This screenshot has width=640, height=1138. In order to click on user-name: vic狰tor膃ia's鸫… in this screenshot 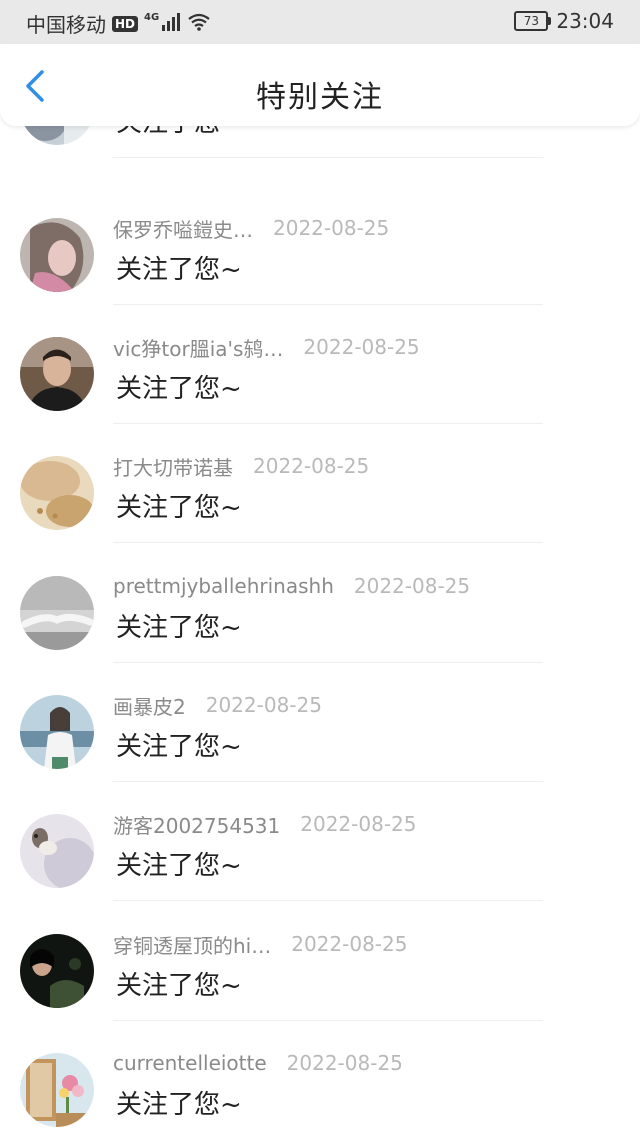, I will do `click(198, 347)`.